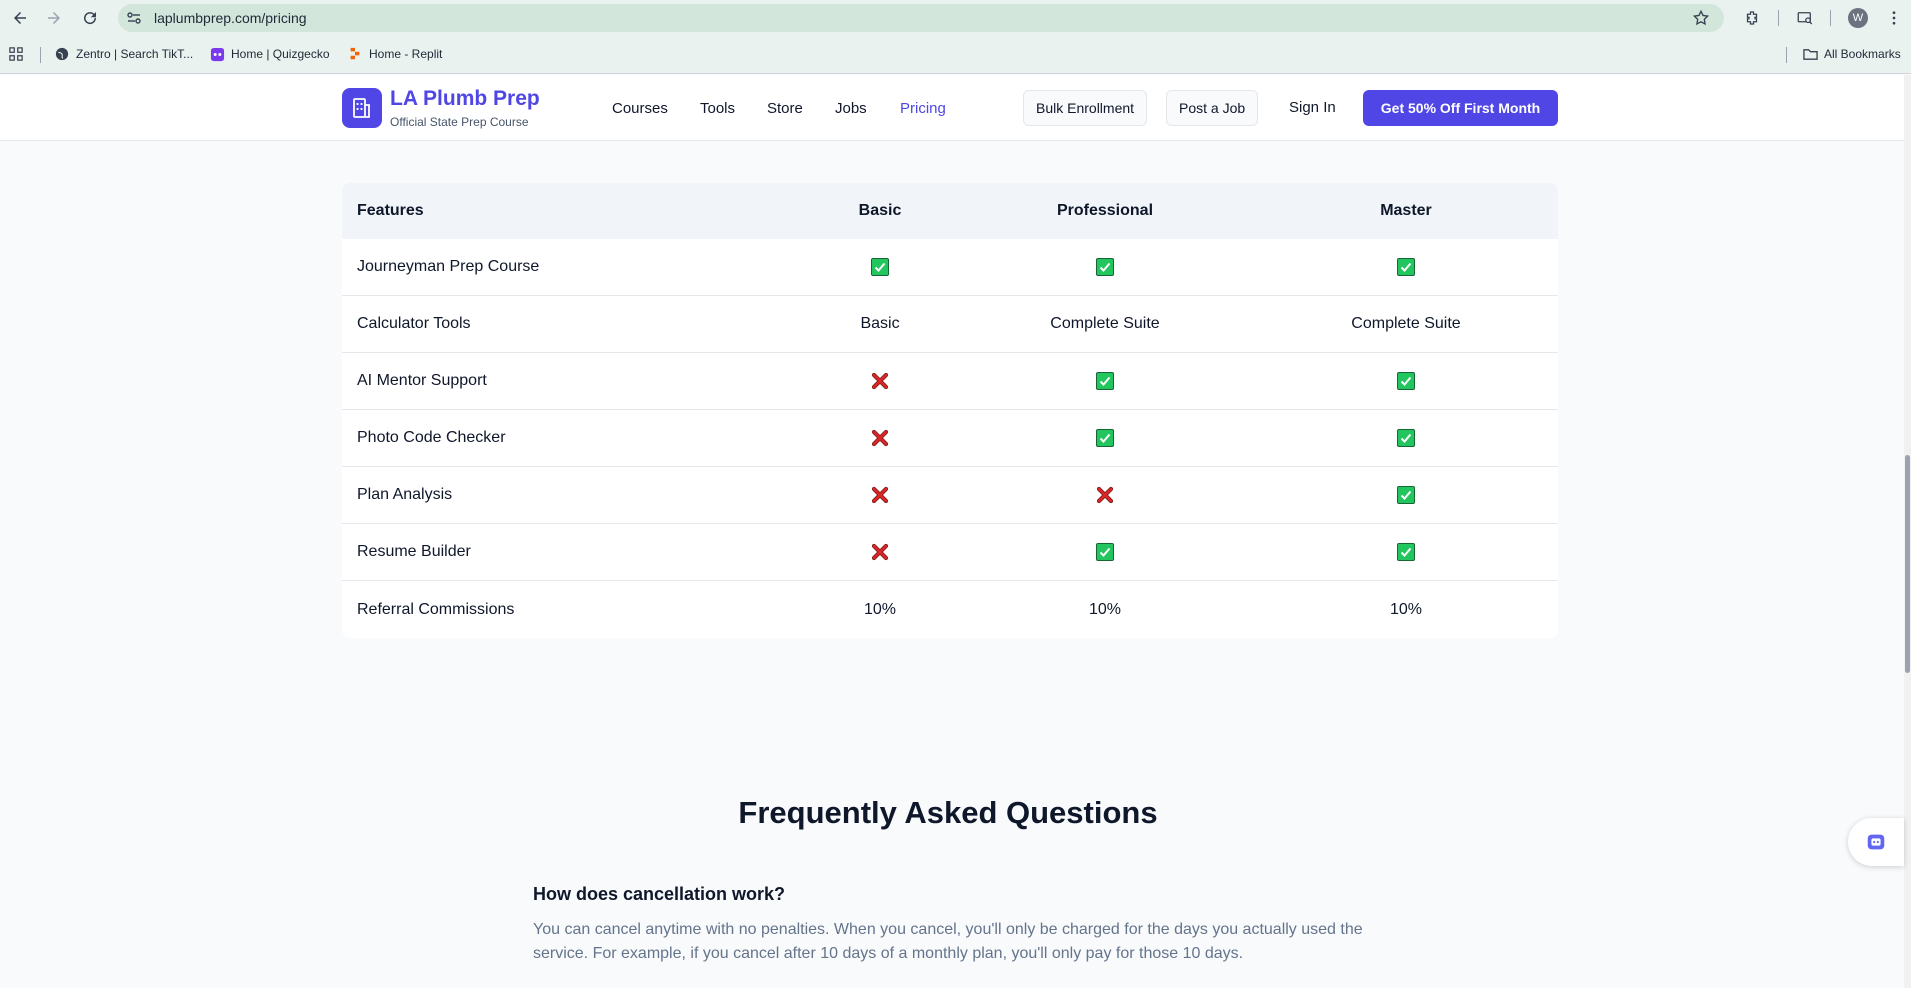  Describe the element at coordinates (90, 18) in the screenshot. I see `reload-icon` at that location.